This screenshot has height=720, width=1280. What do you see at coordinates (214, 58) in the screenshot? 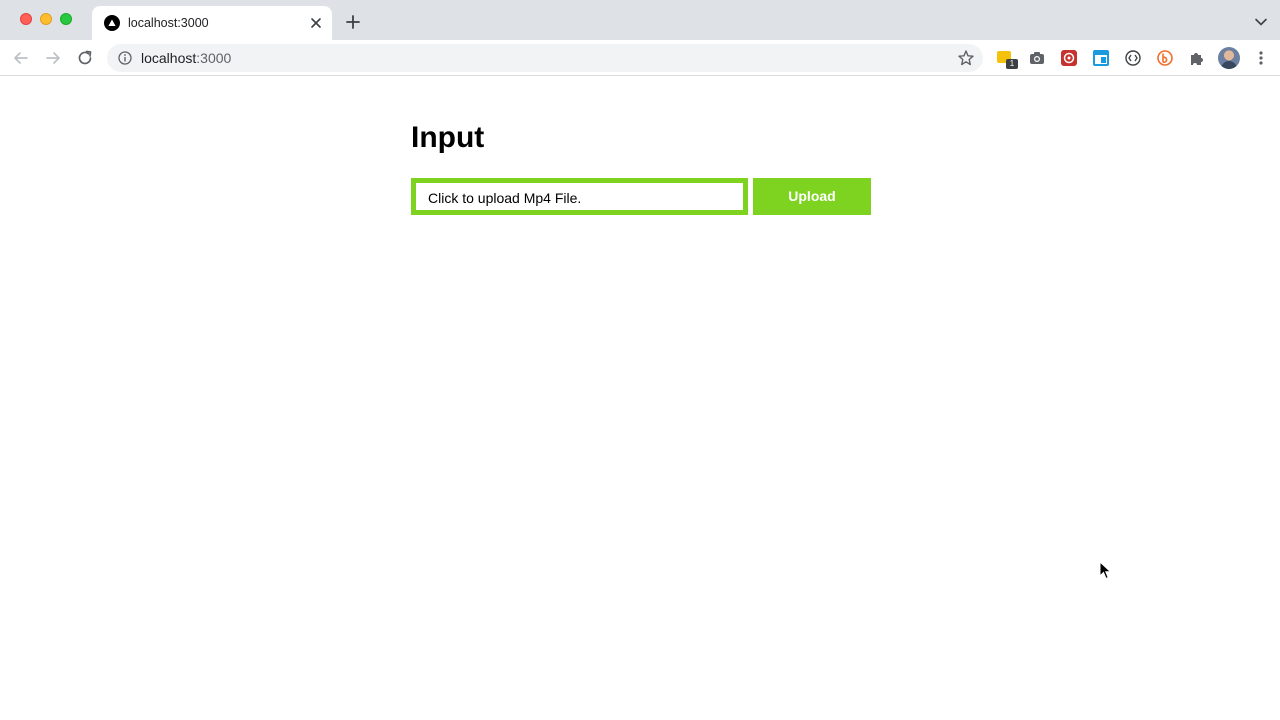
I see `url-port: :3000` at bounding box center [214, 58].